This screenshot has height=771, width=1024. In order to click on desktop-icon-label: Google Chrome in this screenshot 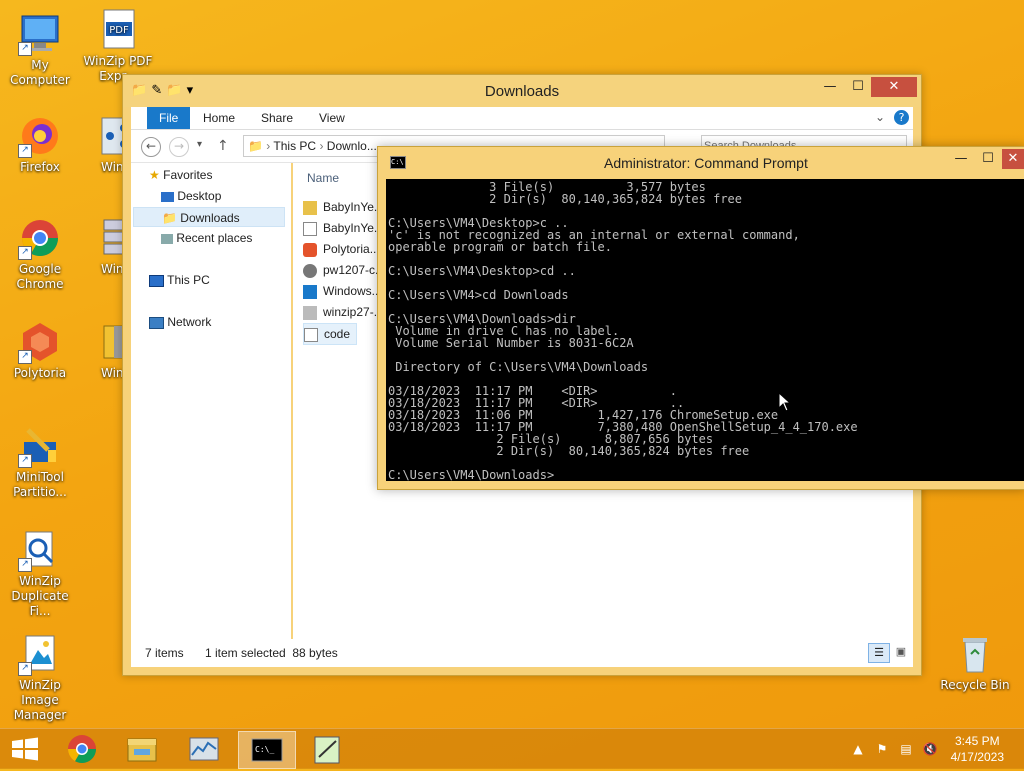, I will do `click(40, 276)`.